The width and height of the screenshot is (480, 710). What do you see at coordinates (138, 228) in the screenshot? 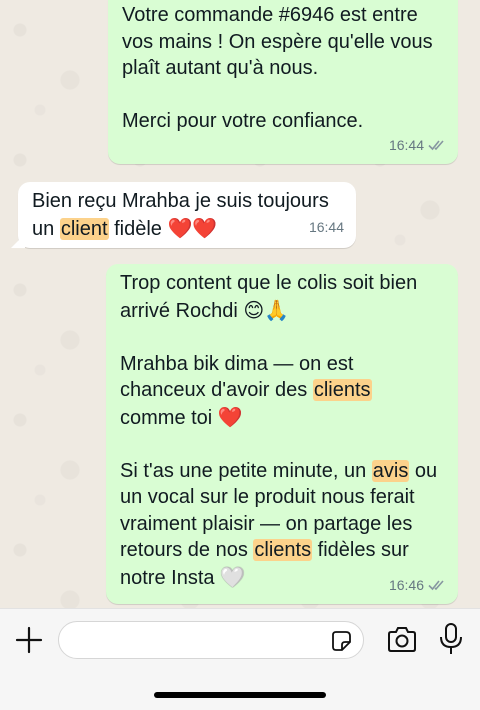
I see `text-segment: fidèle` at bounding box center [138, 228].